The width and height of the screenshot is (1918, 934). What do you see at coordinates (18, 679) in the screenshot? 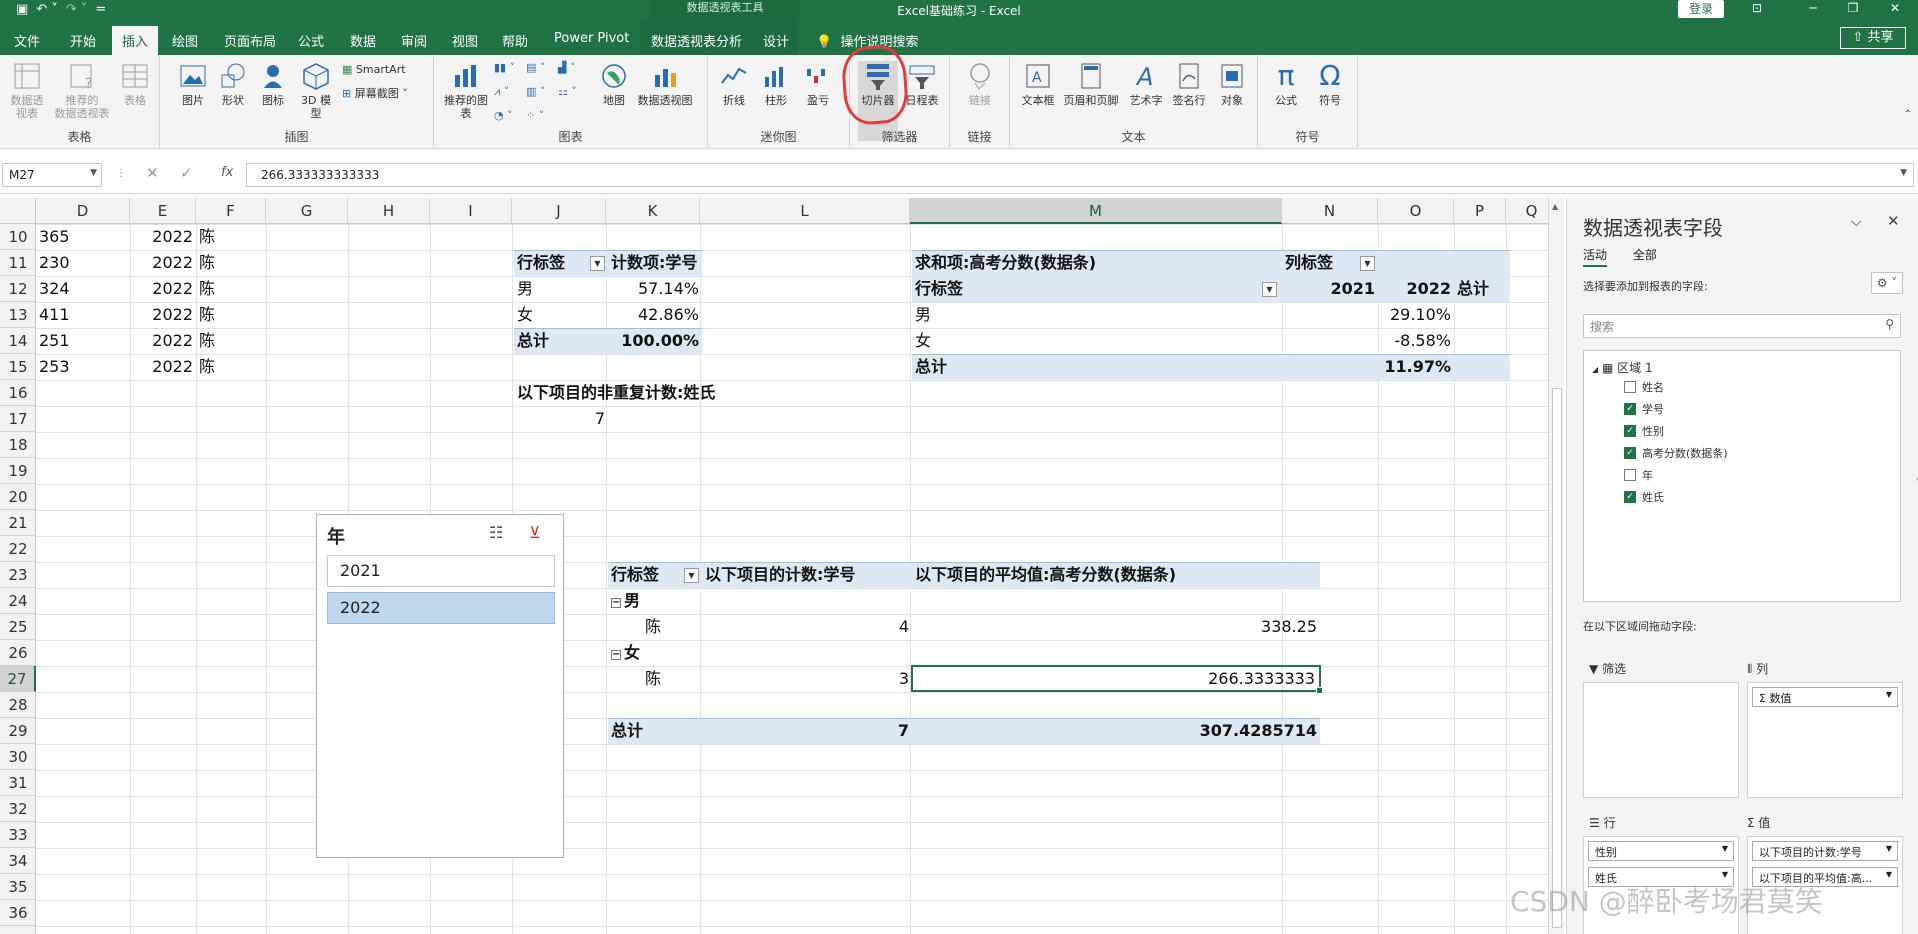
I see `row-header-27: 27` at bounding box center [18, 679].